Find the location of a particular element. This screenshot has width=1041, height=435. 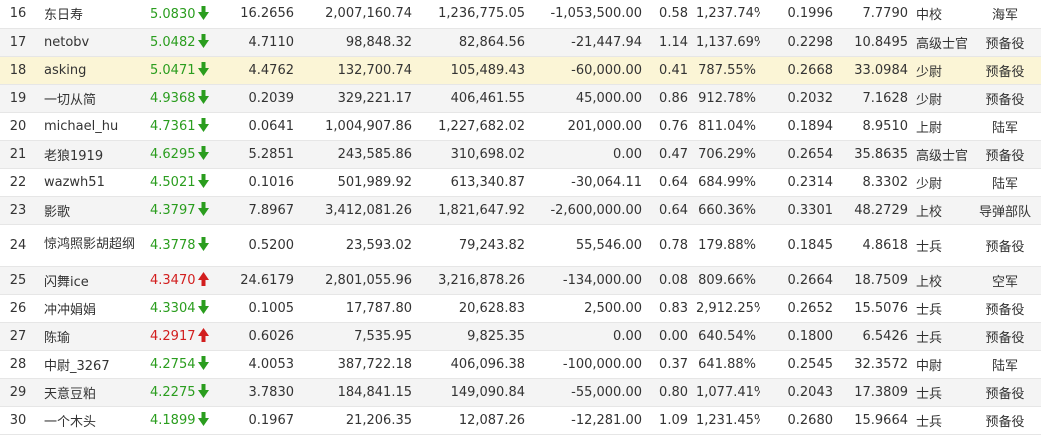

score-cell: 5.0830 is located at coordinates (186, 14).